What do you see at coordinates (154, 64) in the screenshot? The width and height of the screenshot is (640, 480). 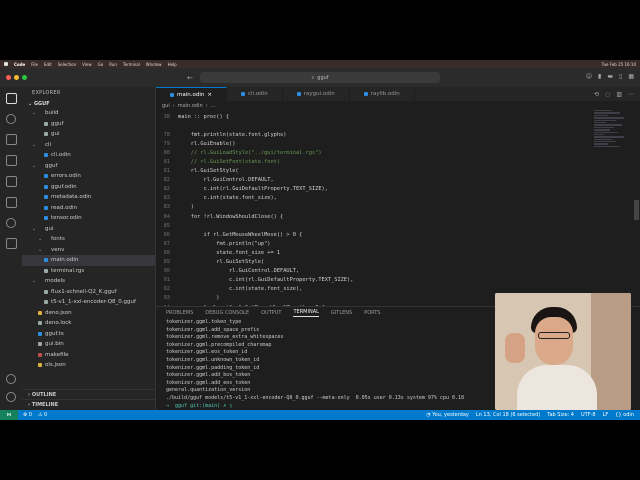 I see `menu-window: Window` at bounding box center [154, 64].